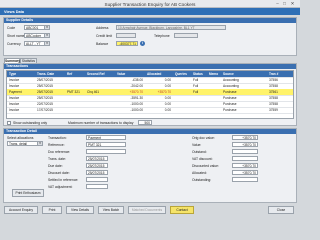 The height and width of the screenshot is (240, 320). Describe the element at coordinates (11, 28) in the screenshot. I see `code-label: Code` at that location.